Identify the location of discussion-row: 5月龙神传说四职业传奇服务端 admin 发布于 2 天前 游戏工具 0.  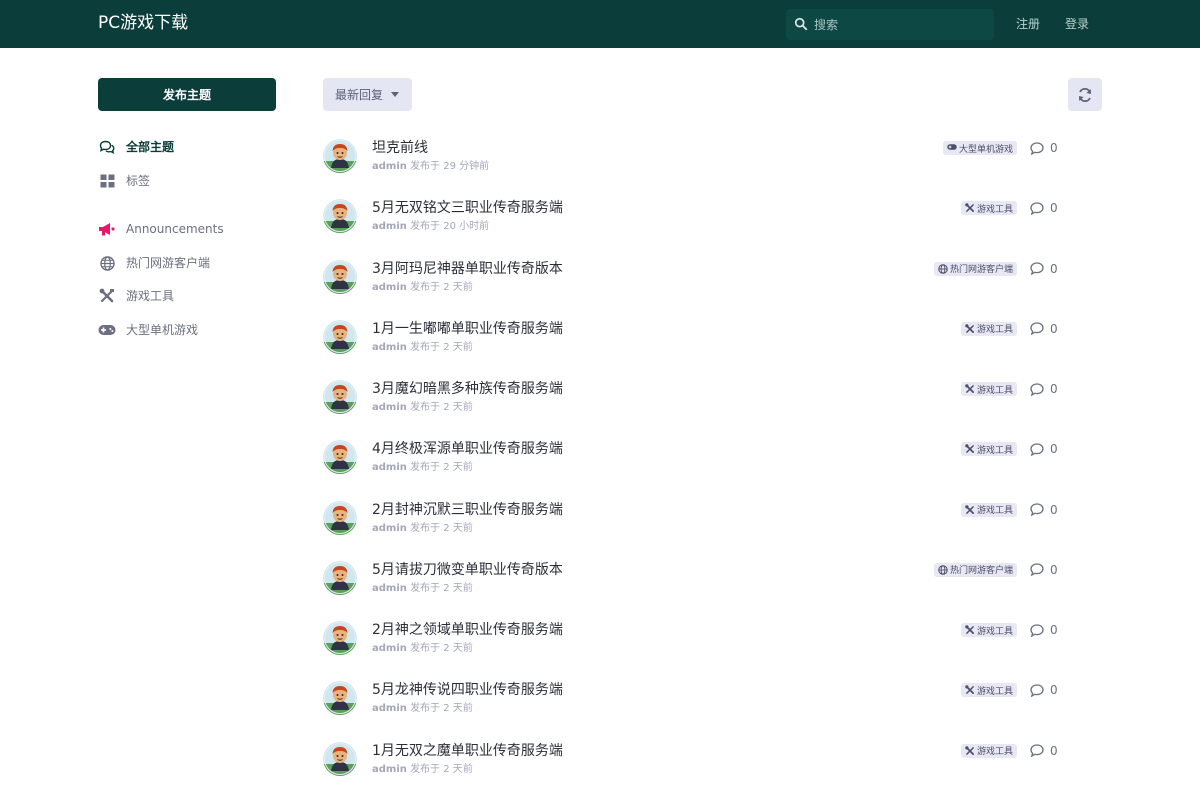
(713, 711).